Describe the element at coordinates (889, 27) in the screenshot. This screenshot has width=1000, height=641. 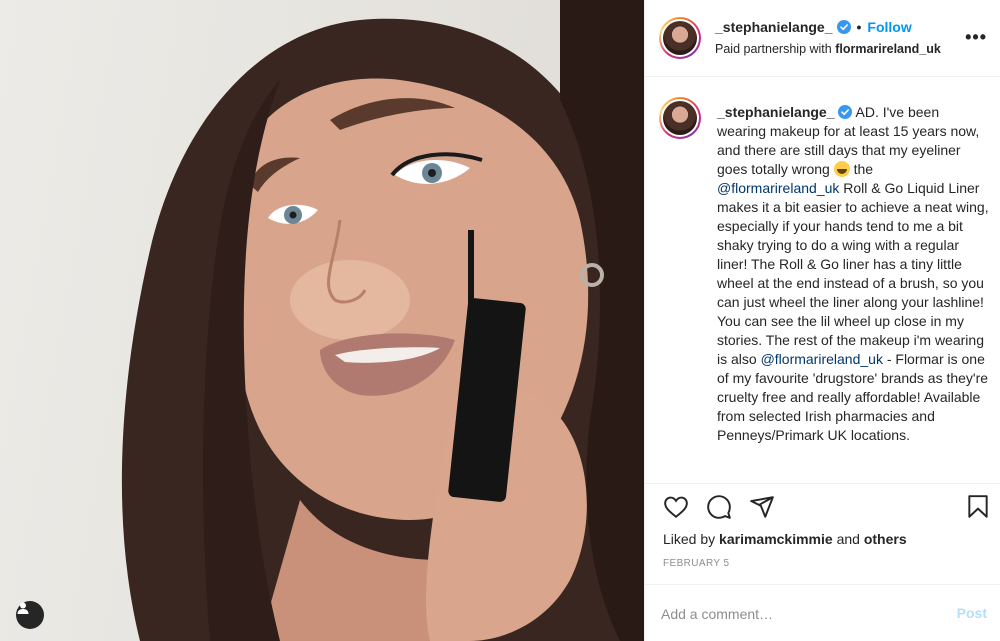
I see `follow-button: Follow` at that location.